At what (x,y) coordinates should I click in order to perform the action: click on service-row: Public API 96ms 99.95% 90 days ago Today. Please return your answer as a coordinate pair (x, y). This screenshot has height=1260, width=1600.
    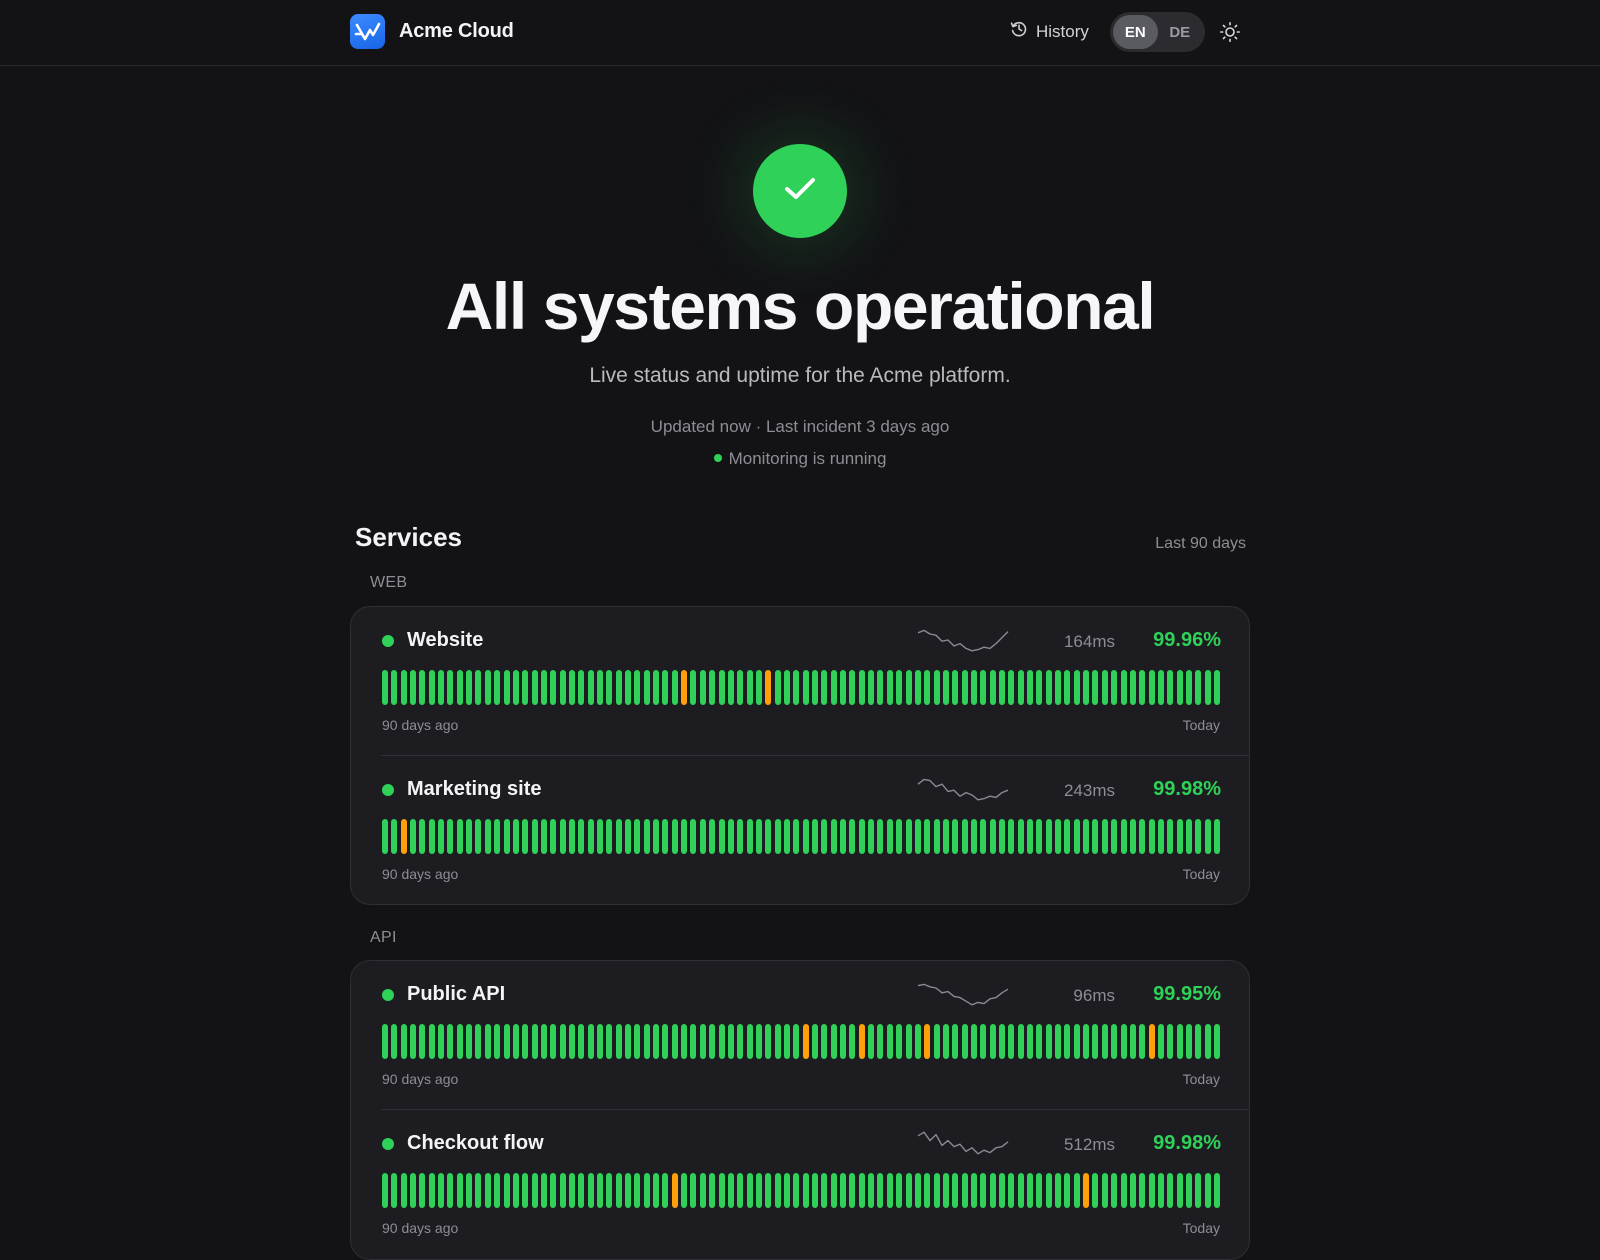
    Looking at the image, I should click on (800, 1035).